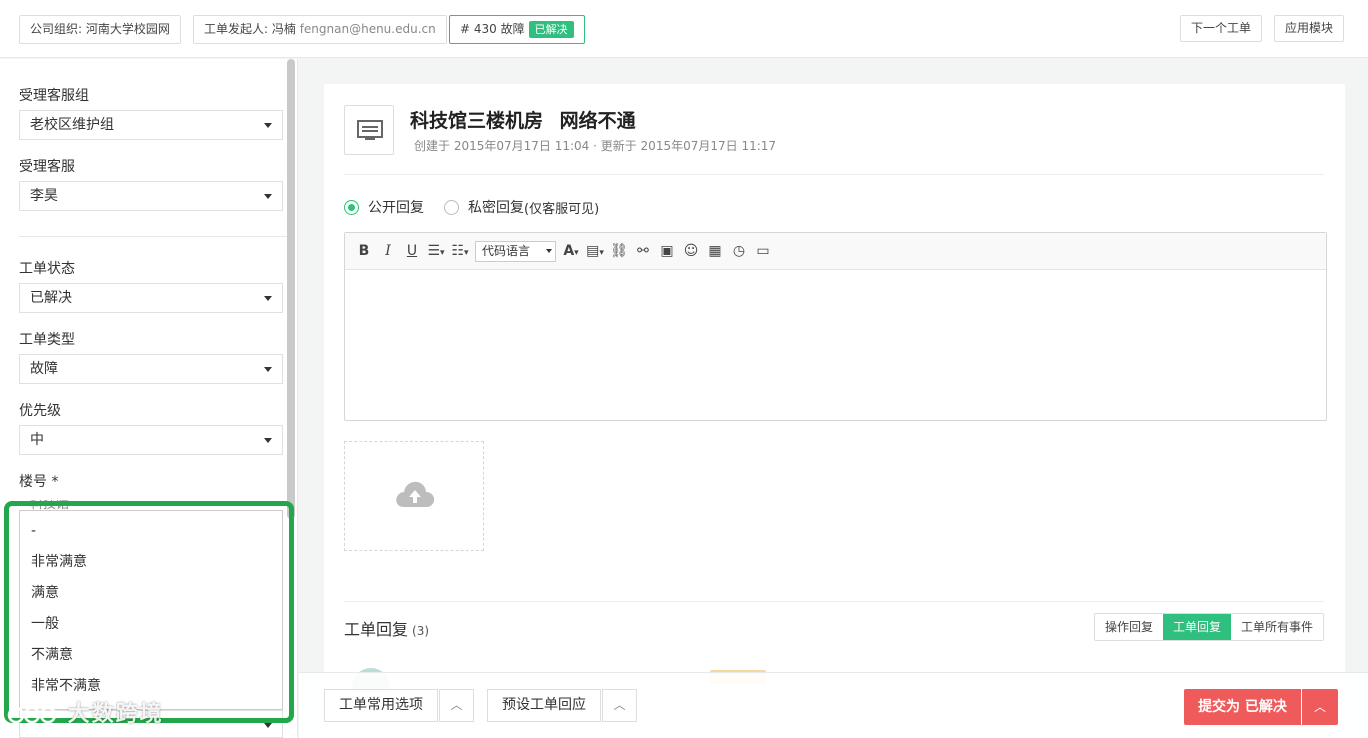 The image size is (1368, 738). I want to click on type-select: 故障, so click(151, 369).